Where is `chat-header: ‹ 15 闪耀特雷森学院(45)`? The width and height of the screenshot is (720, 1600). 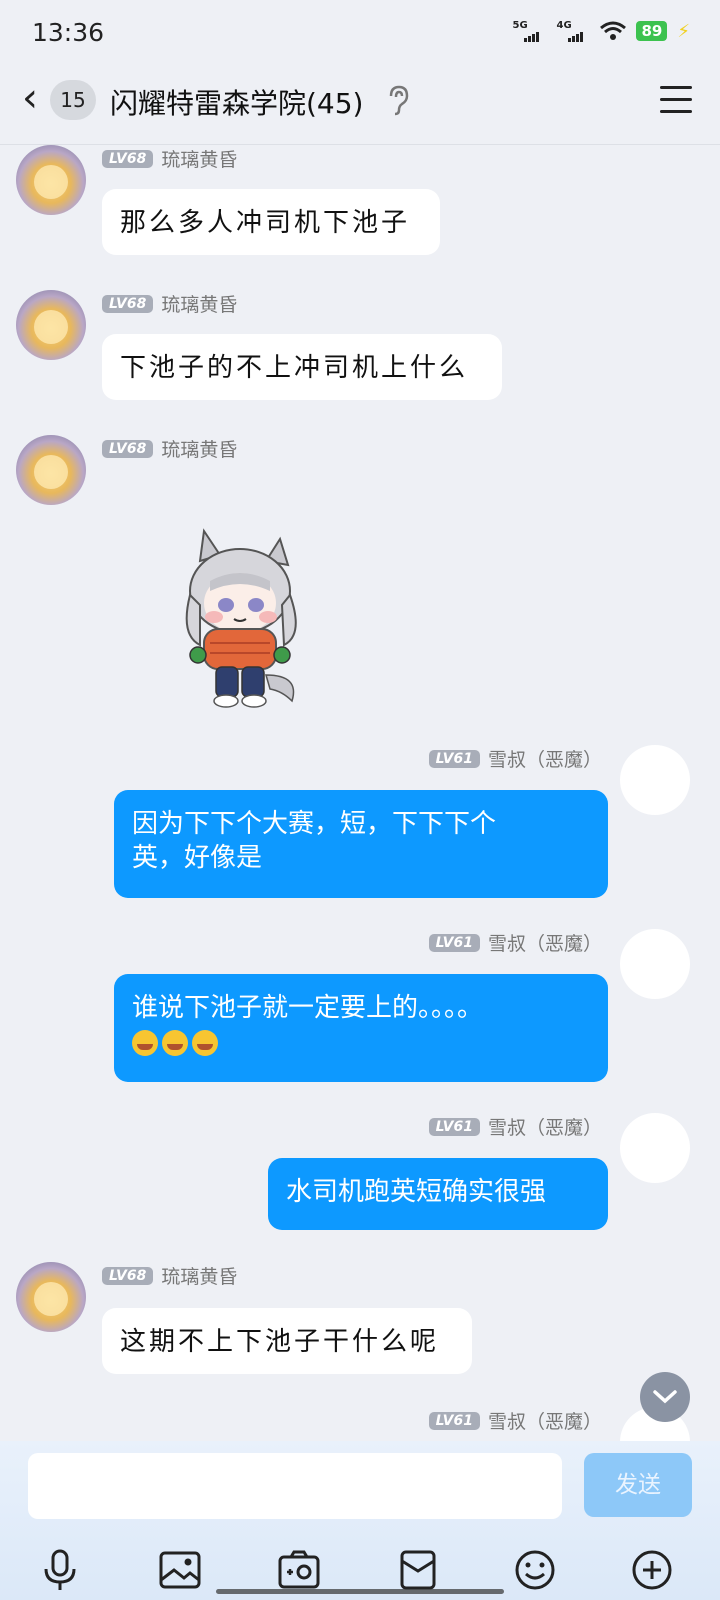
chat-header: ‹ 15 闪耀特雷森学院(45) is located at coordinates (360, 105).